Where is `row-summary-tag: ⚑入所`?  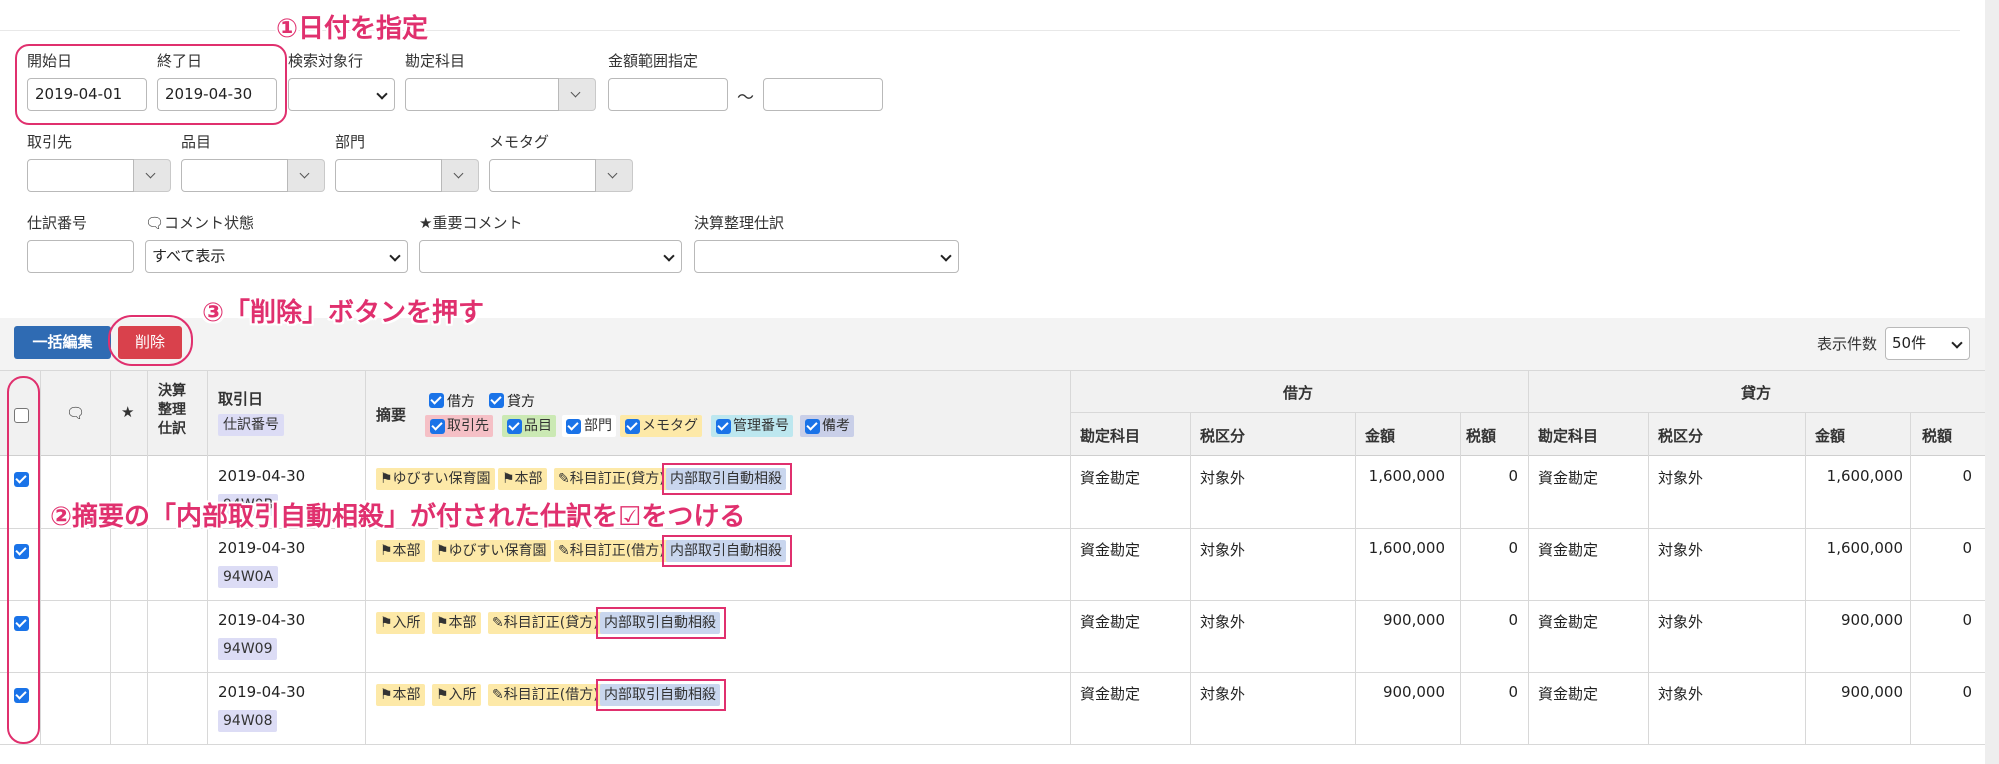 row-summary-tag: ⚑入所 is located at coordinates (400, 623).